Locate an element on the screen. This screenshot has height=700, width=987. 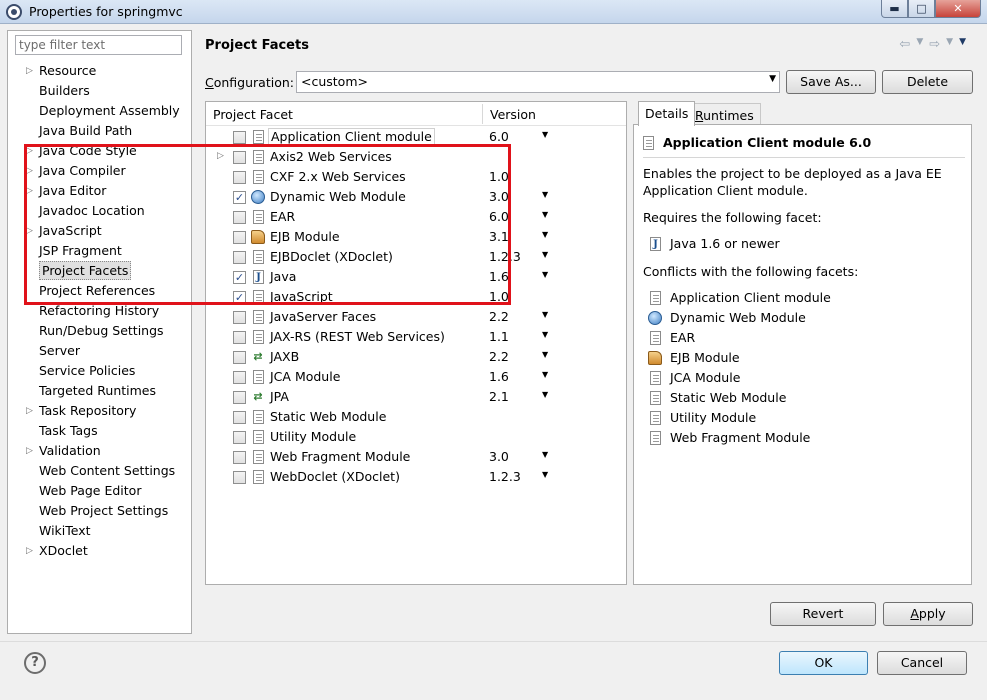
configuration-select: <custom> ▼ is located at coordinates (538, 82).